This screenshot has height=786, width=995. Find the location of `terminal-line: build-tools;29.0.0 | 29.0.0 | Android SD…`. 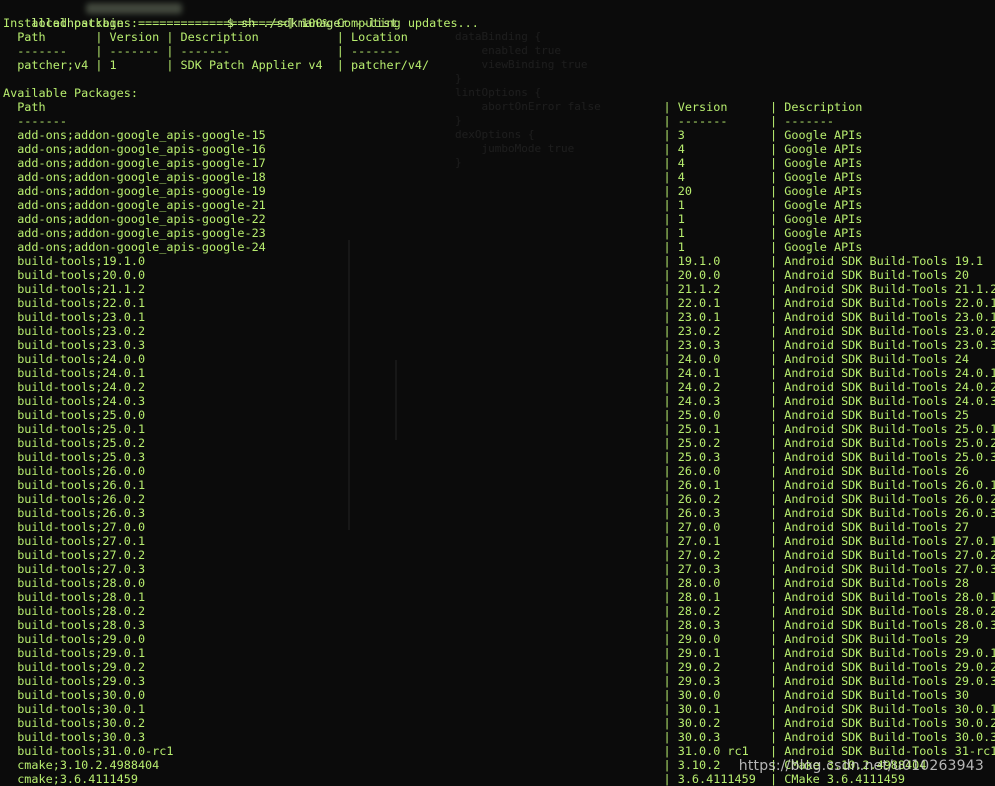

terminal-line: build-tools;29.0.0 | 29.0.0 | Android SD… is located at coordinates (486, 639).